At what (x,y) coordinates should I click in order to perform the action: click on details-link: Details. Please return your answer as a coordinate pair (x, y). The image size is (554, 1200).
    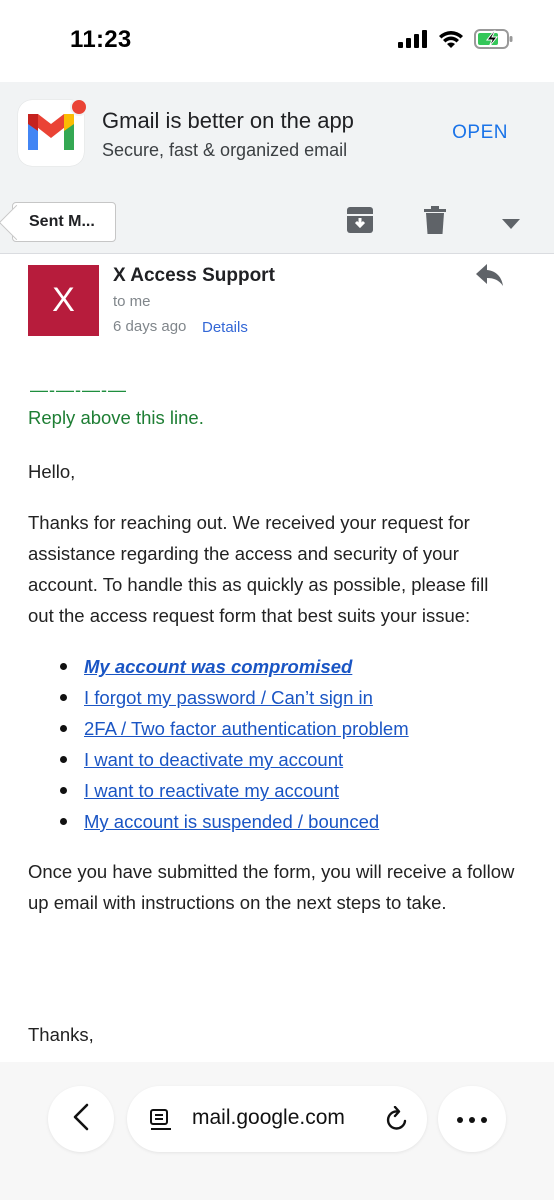
    Looking at the image, I should click on (225, 327).